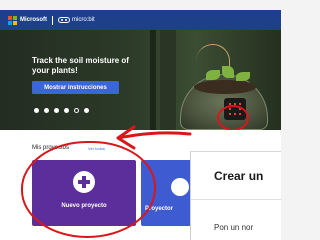  I want to click on create-project-dialog: Crear un Pon un nor, so click(236, 195).